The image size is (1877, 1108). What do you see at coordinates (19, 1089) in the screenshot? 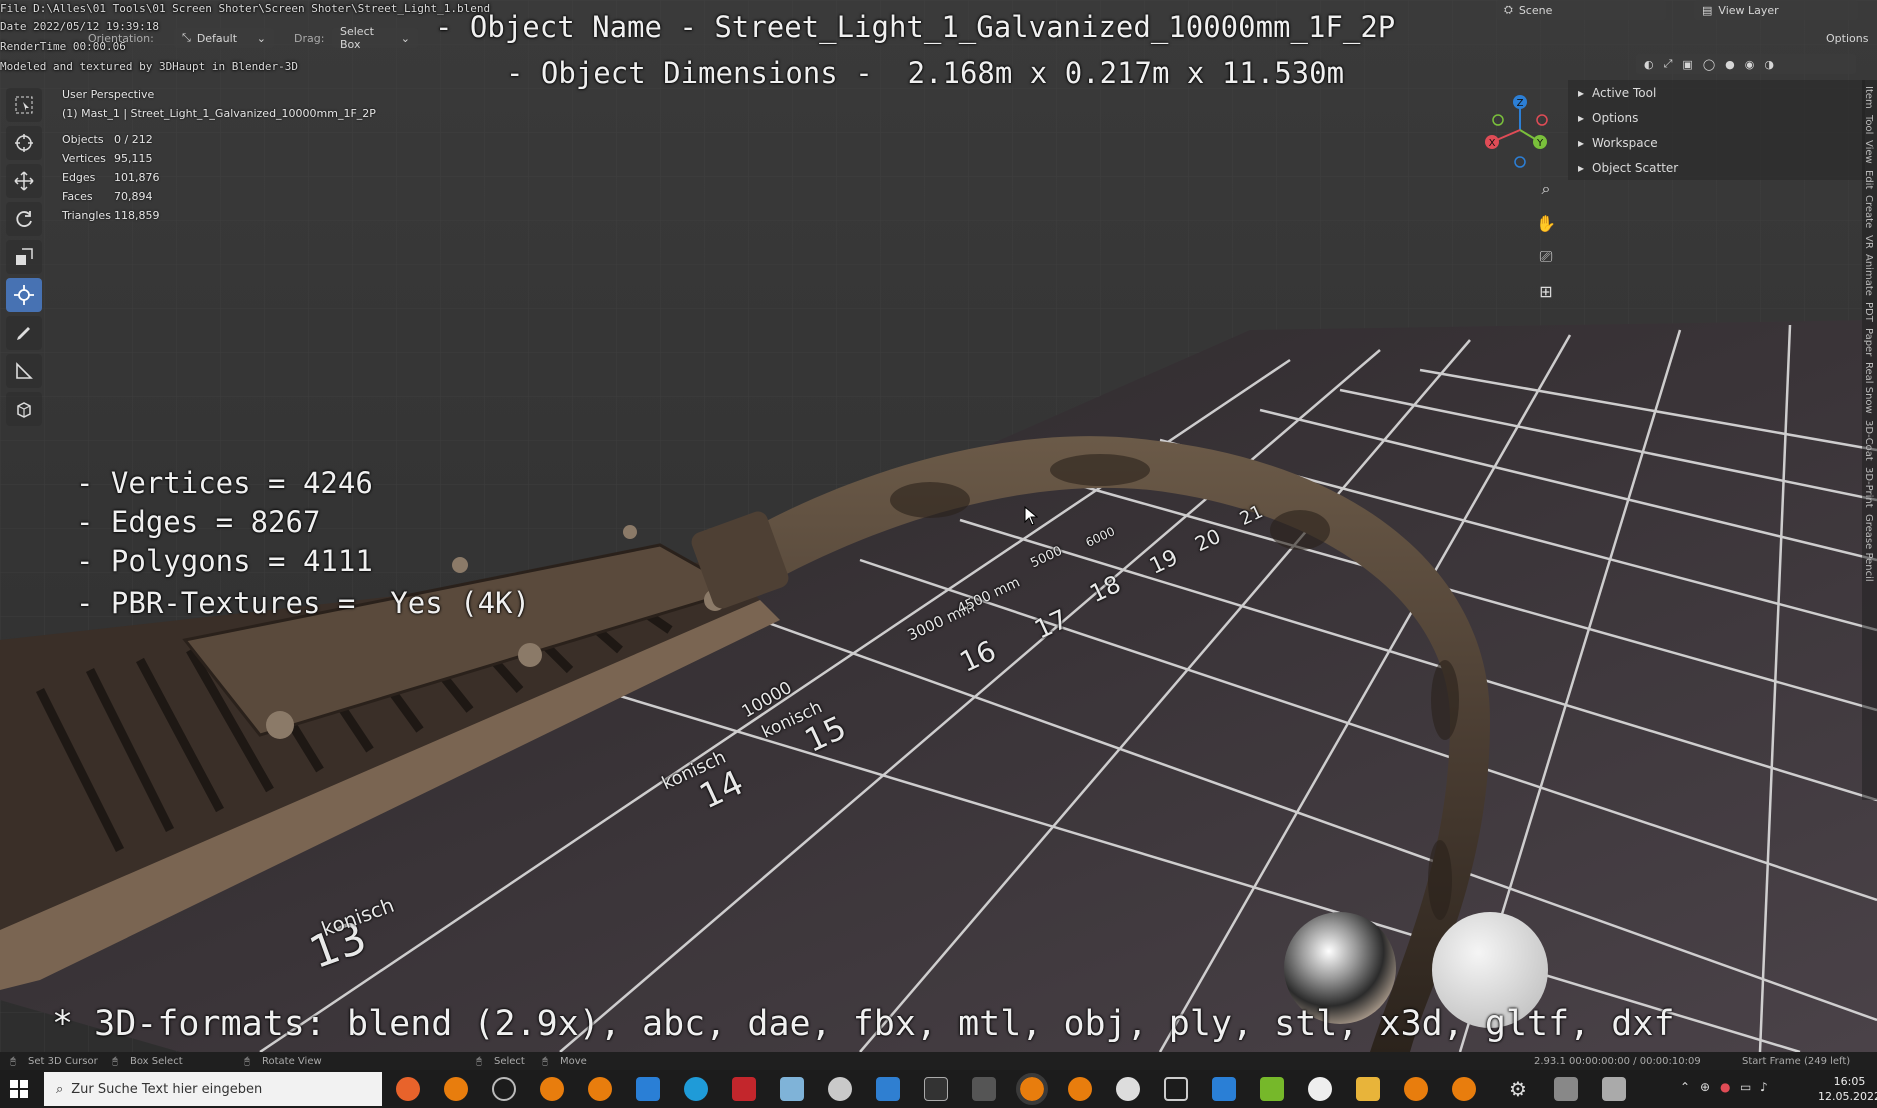
I see `windows-start-icon` at bounding box center [19, 1089].